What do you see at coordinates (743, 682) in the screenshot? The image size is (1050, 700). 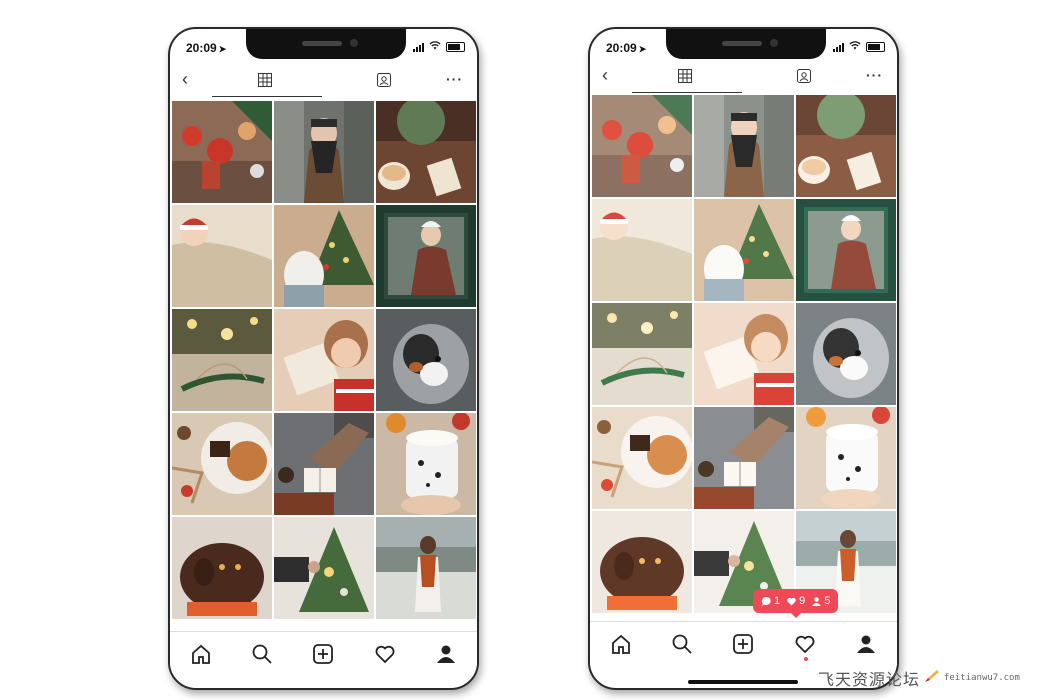 I see `home-indicator` at bounding box center [743, 682].